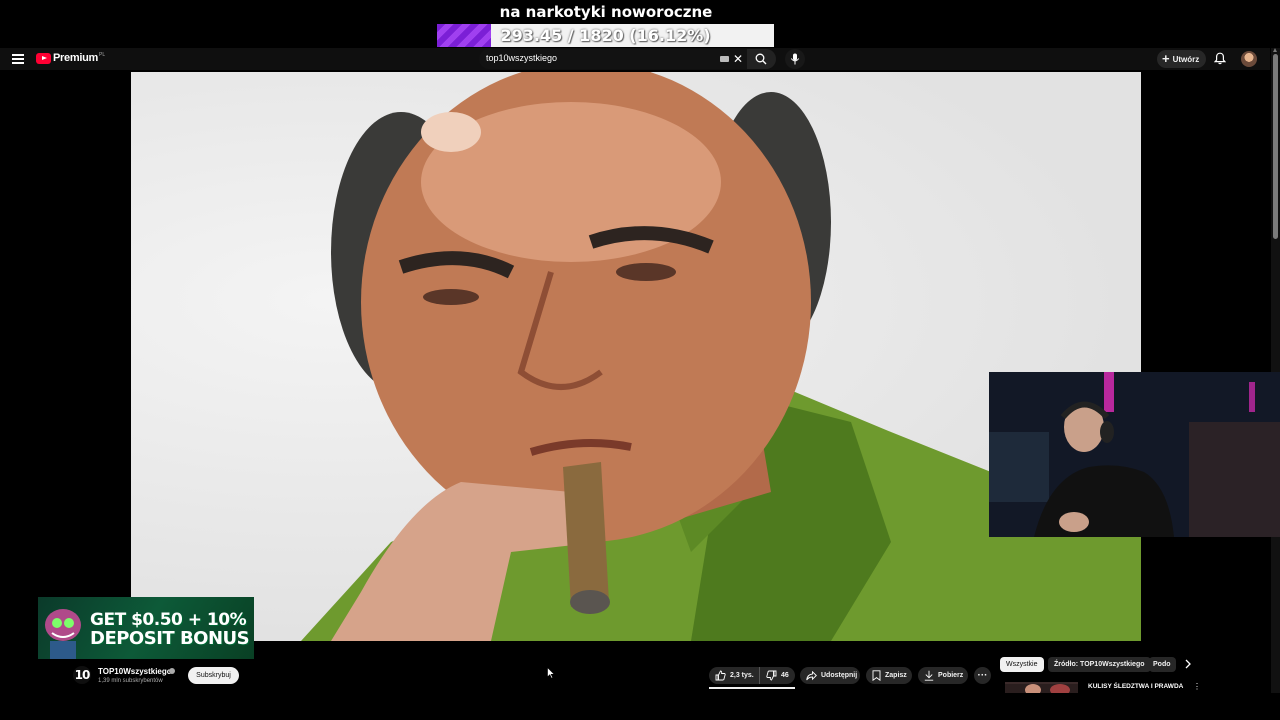  I want to click on more-actions-button: ···, so click(982, 675).